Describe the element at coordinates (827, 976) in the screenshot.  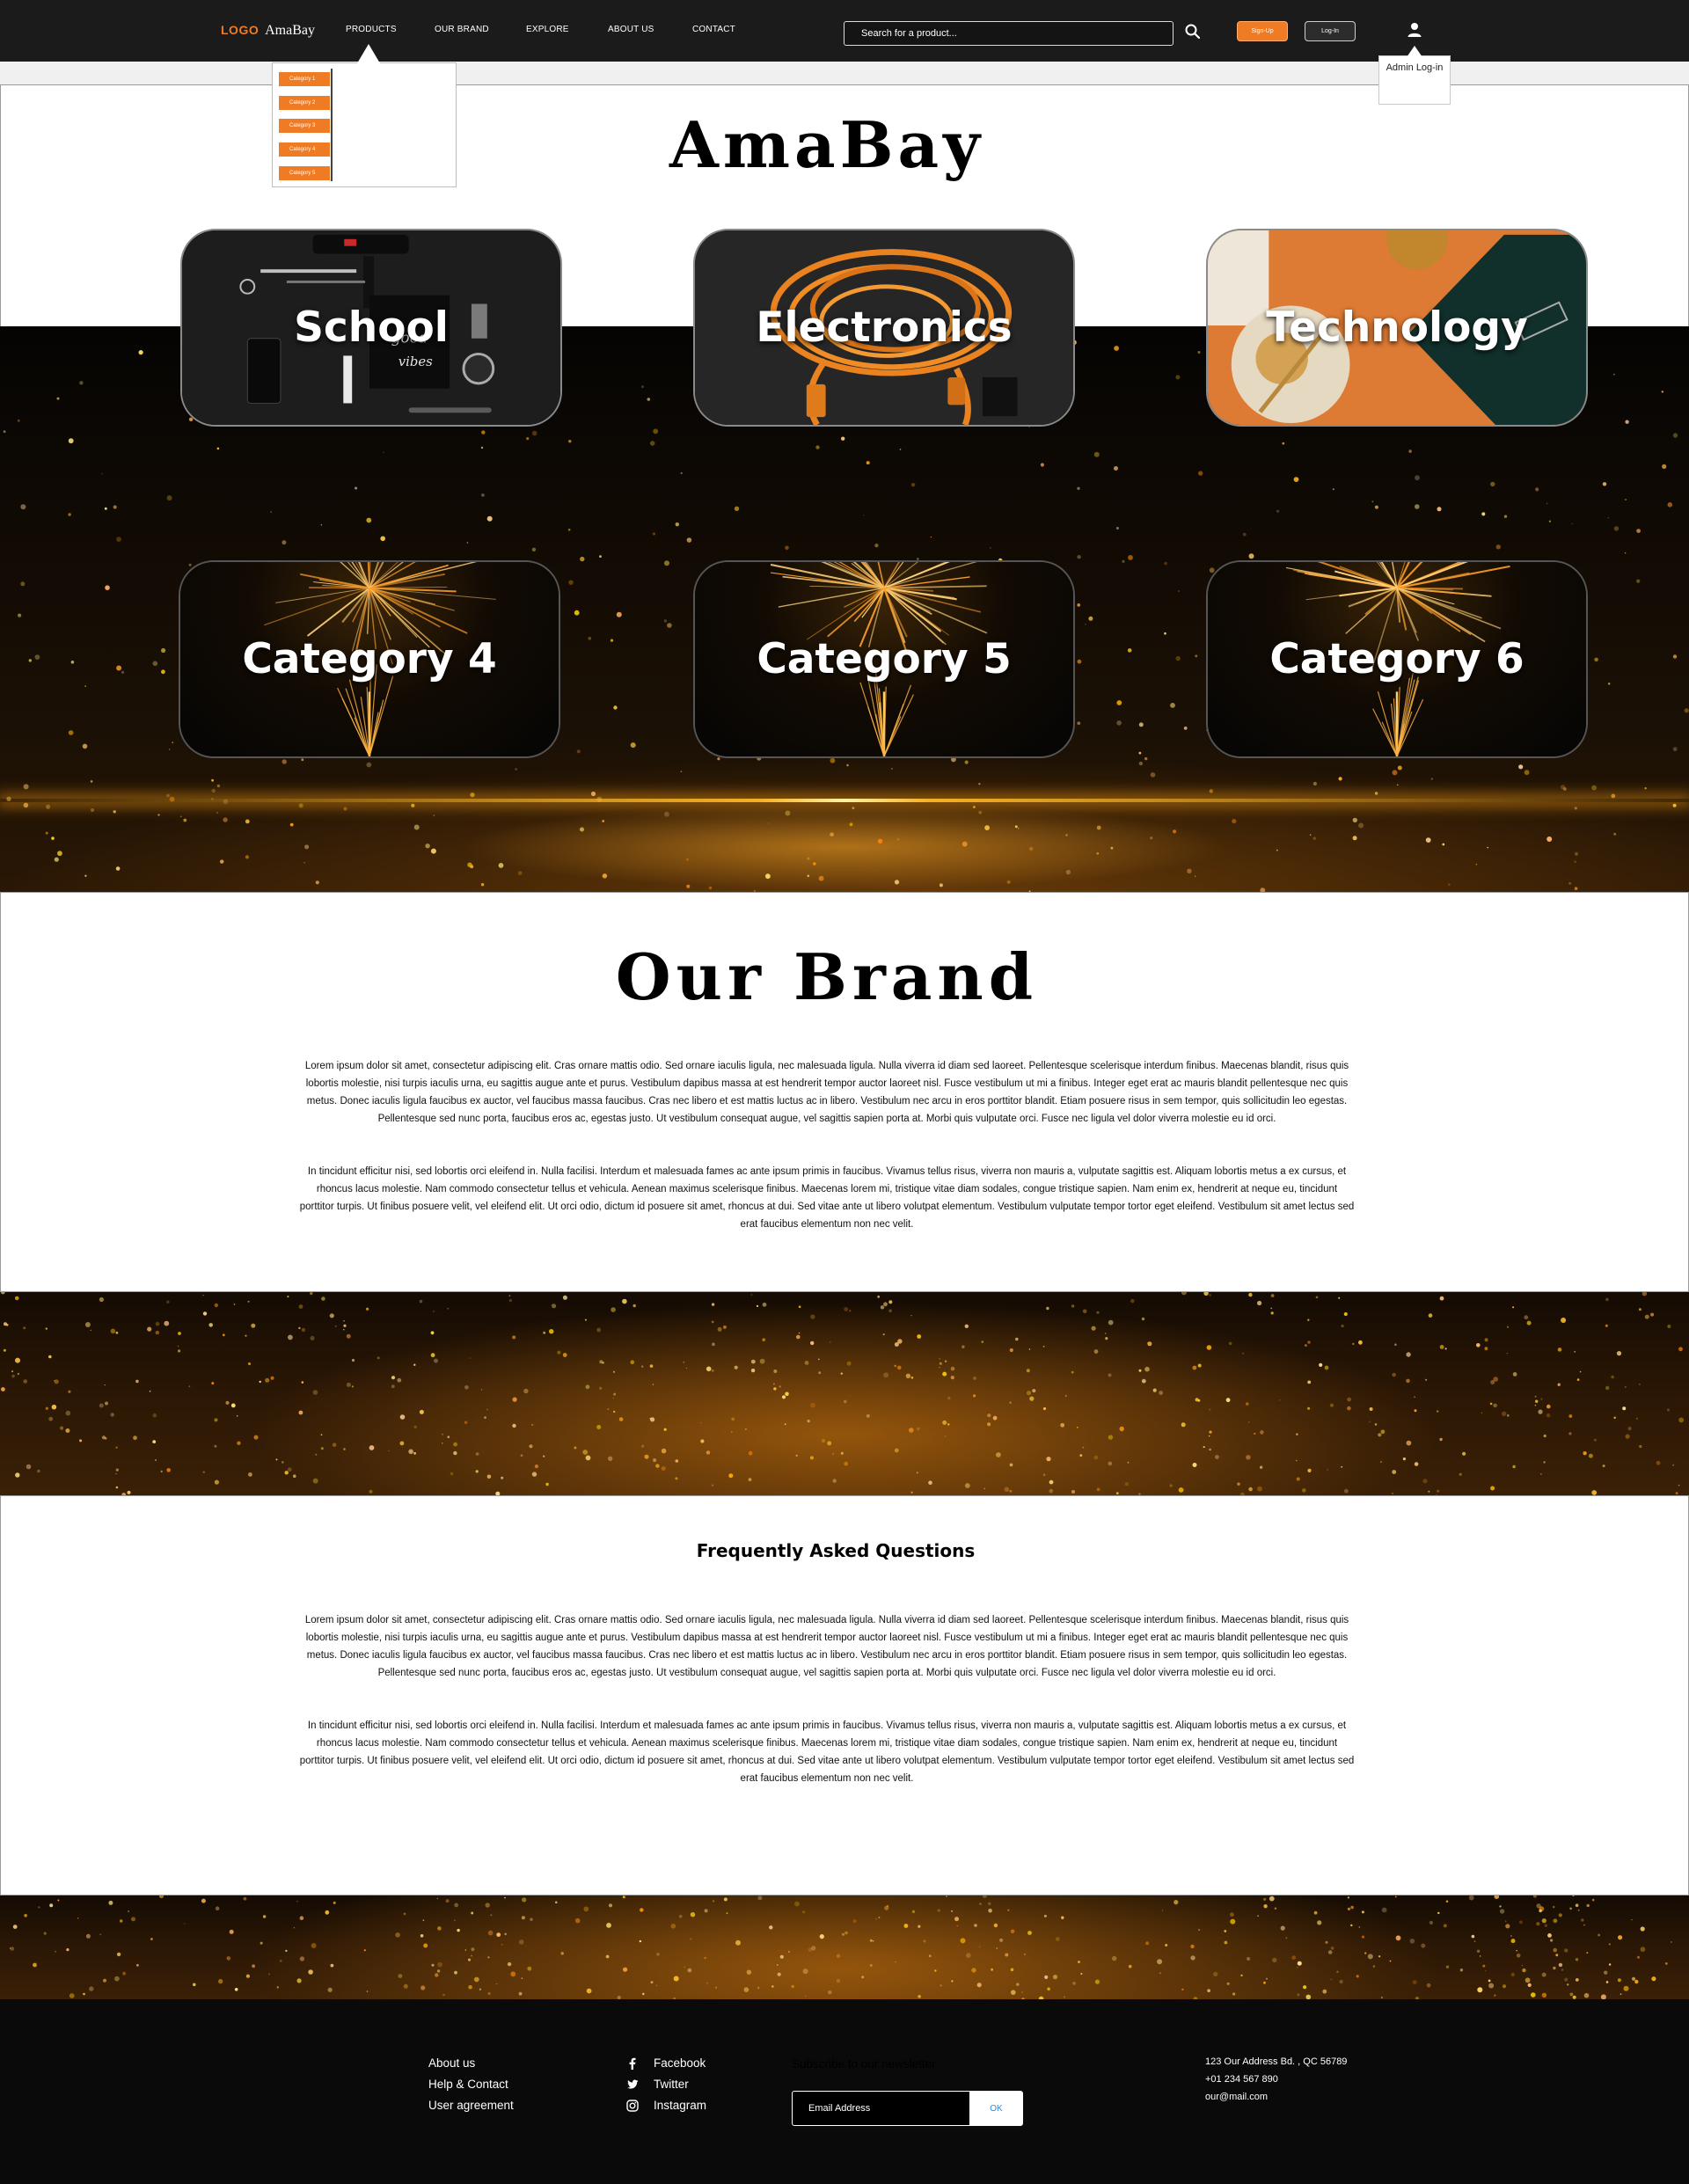
I see `our-brand-title: Our Brand` at that location.